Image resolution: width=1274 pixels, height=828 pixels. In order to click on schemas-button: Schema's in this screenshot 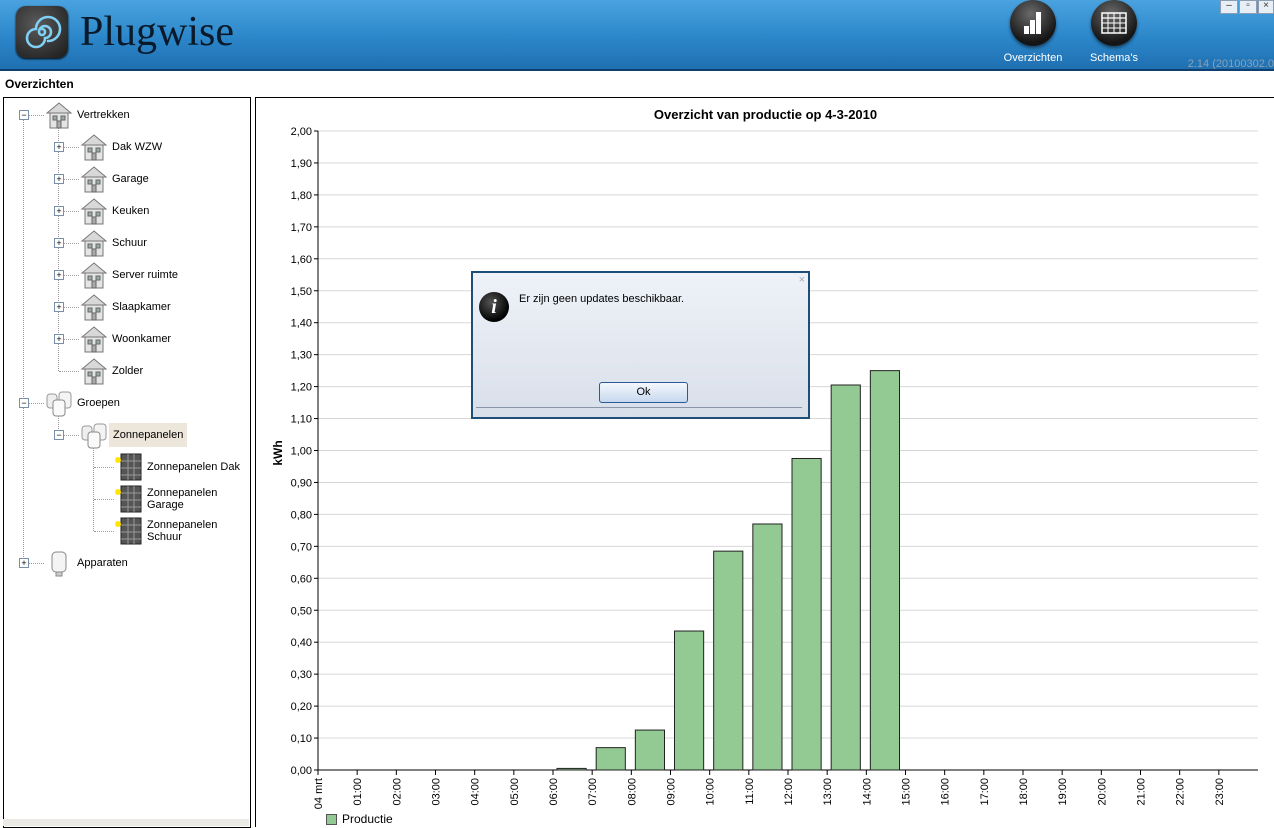, I will do `click(1114, 32)`.